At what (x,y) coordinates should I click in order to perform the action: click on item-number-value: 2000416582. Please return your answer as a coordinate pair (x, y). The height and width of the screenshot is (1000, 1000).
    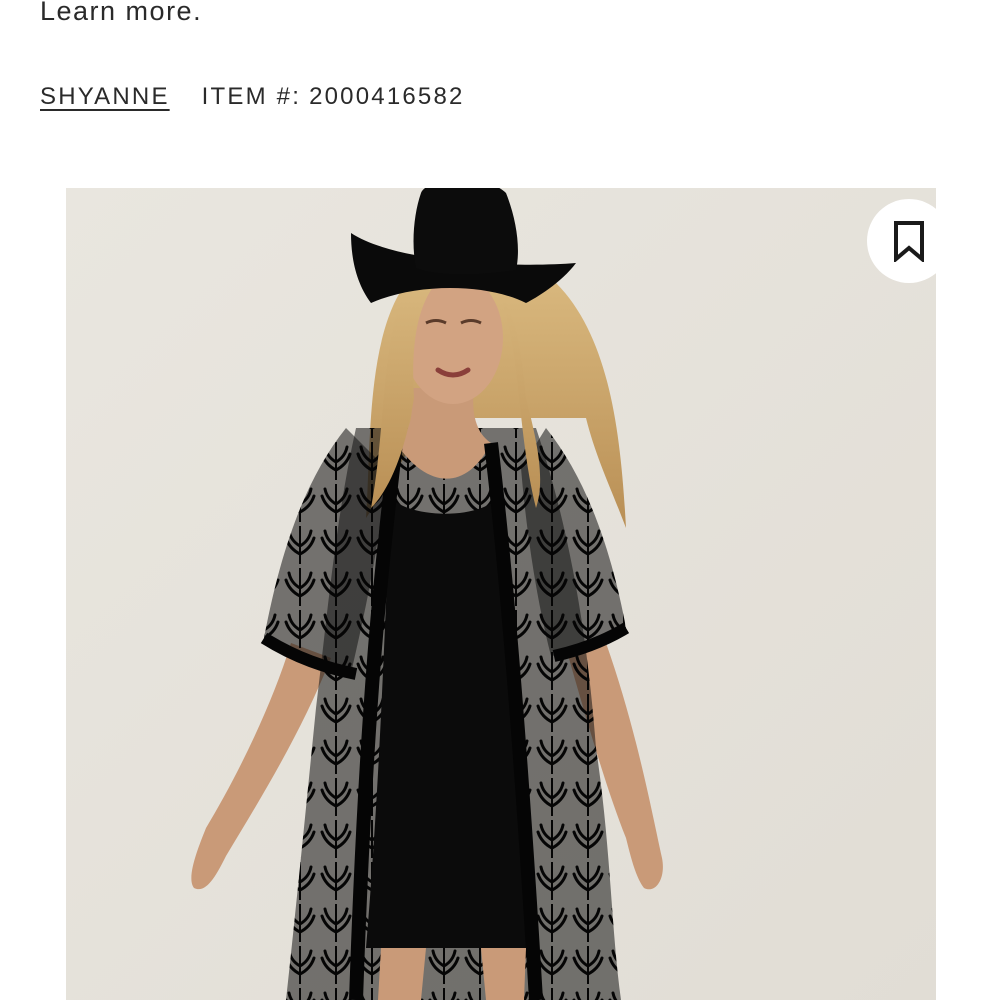
    Looking at the image, I should click on (387, 96).